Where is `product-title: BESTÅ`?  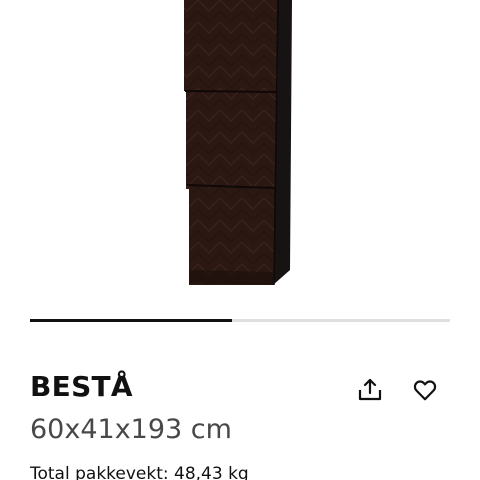
product-title: BESTÅ is located at coordinates (81, 386).